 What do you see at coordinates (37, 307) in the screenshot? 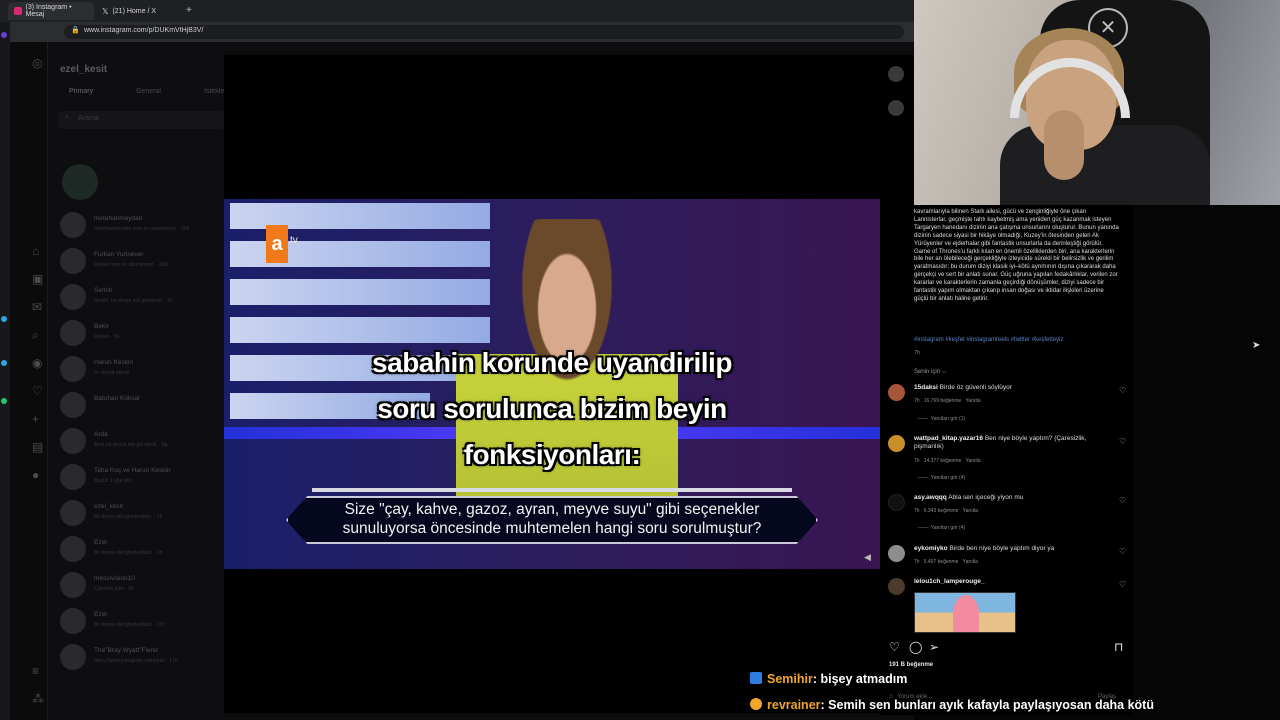
I see `messages-icon: ✉` at bounding box center [37, 307].